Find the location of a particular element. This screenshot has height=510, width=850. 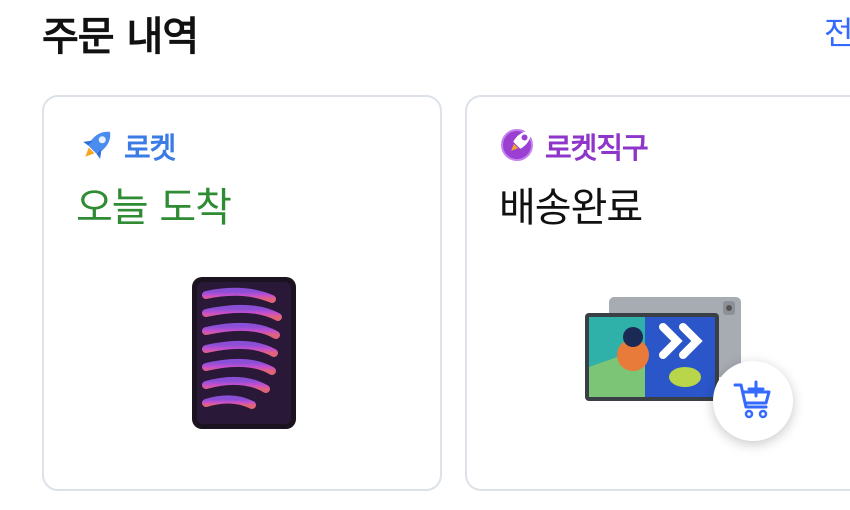

delivery-badge: 로켓 is located at coordinates (126, 146).